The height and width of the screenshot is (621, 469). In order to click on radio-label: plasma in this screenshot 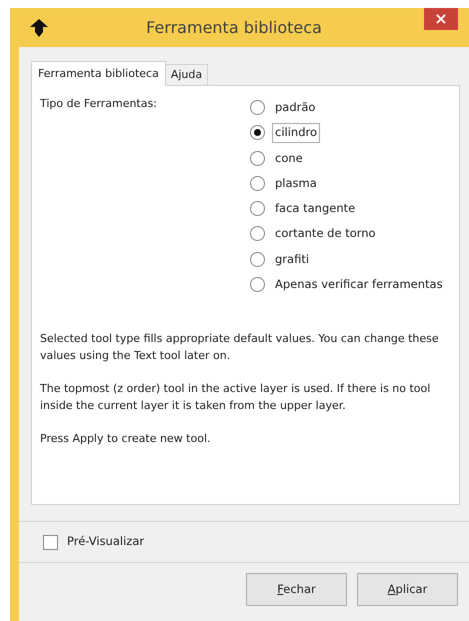, I will do `click(296, 183)`.